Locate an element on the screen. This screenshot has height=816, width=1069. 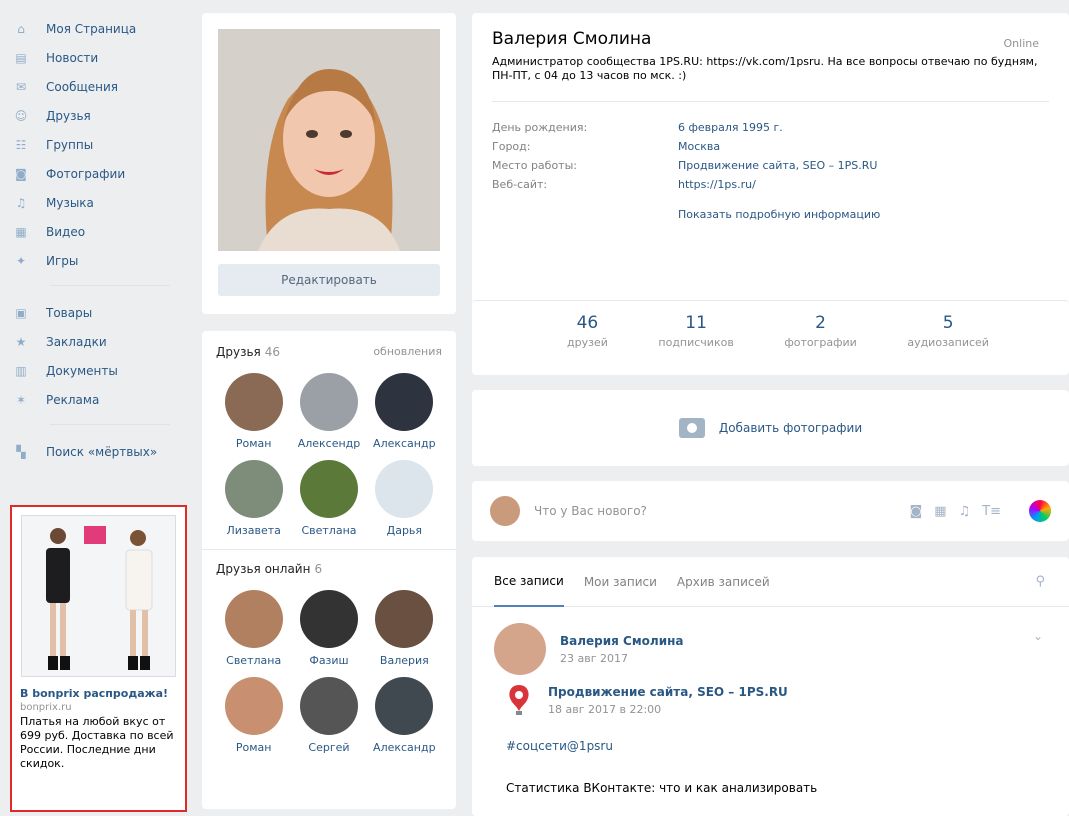
friend-name: Дарья is located at coordinates (404, 530).